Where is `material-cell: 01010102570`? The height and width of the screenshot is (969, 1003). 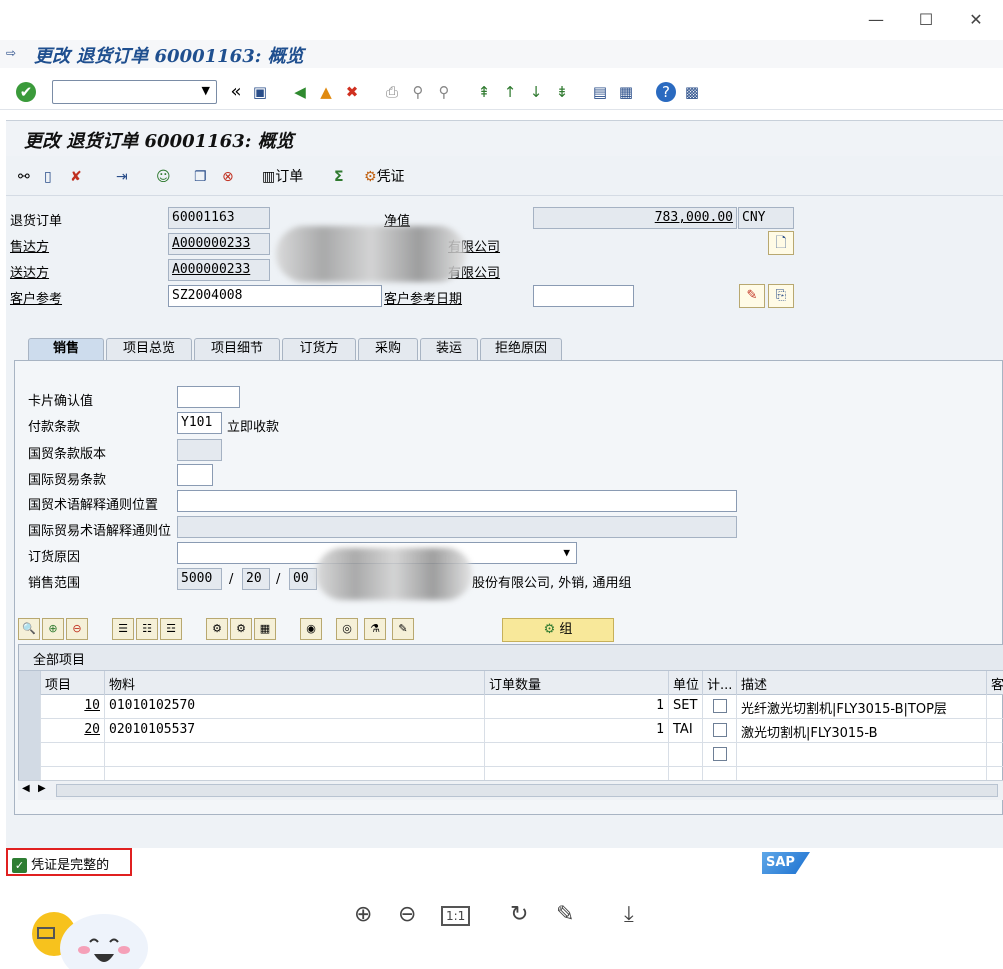 material-cell: 01010102570 is located at coordinates (295, 707).